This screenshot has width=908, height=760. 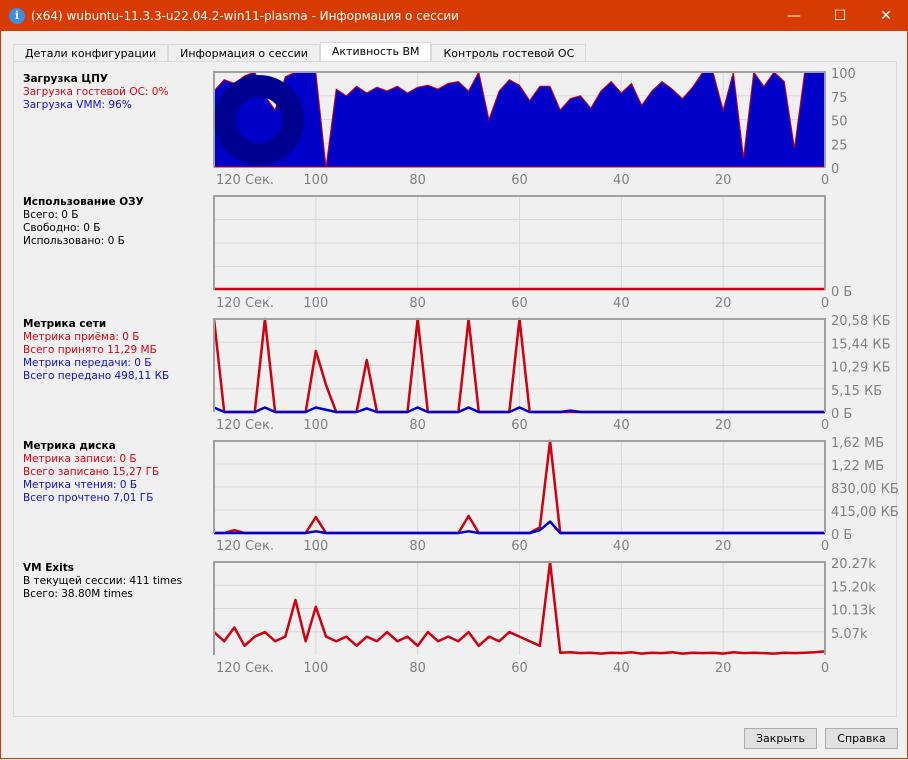 What do you see at coordinates (315, 303) in the screenshot?
I see `ram-x-tick: 100` at bounding box center [315, 303].